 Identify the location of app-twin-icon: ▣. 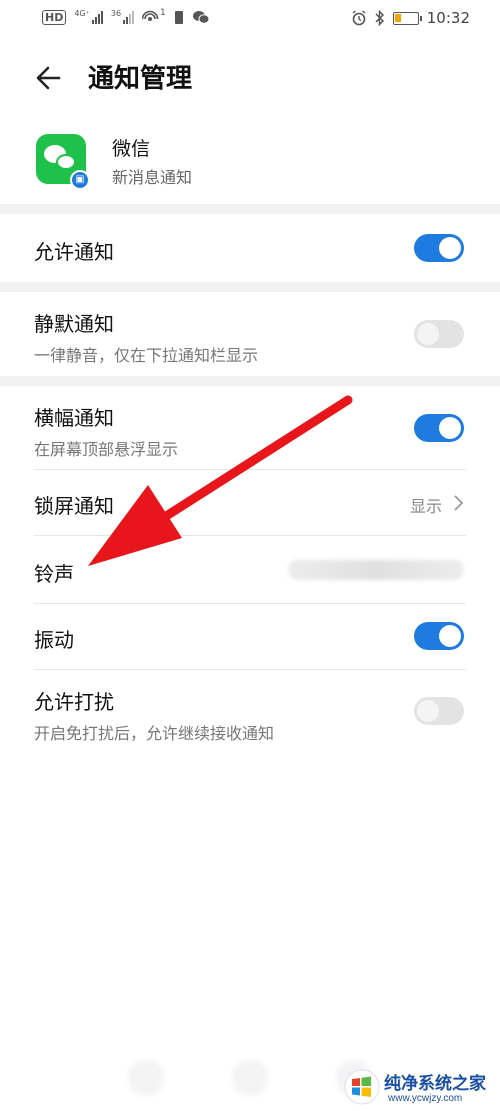
(80, 180).